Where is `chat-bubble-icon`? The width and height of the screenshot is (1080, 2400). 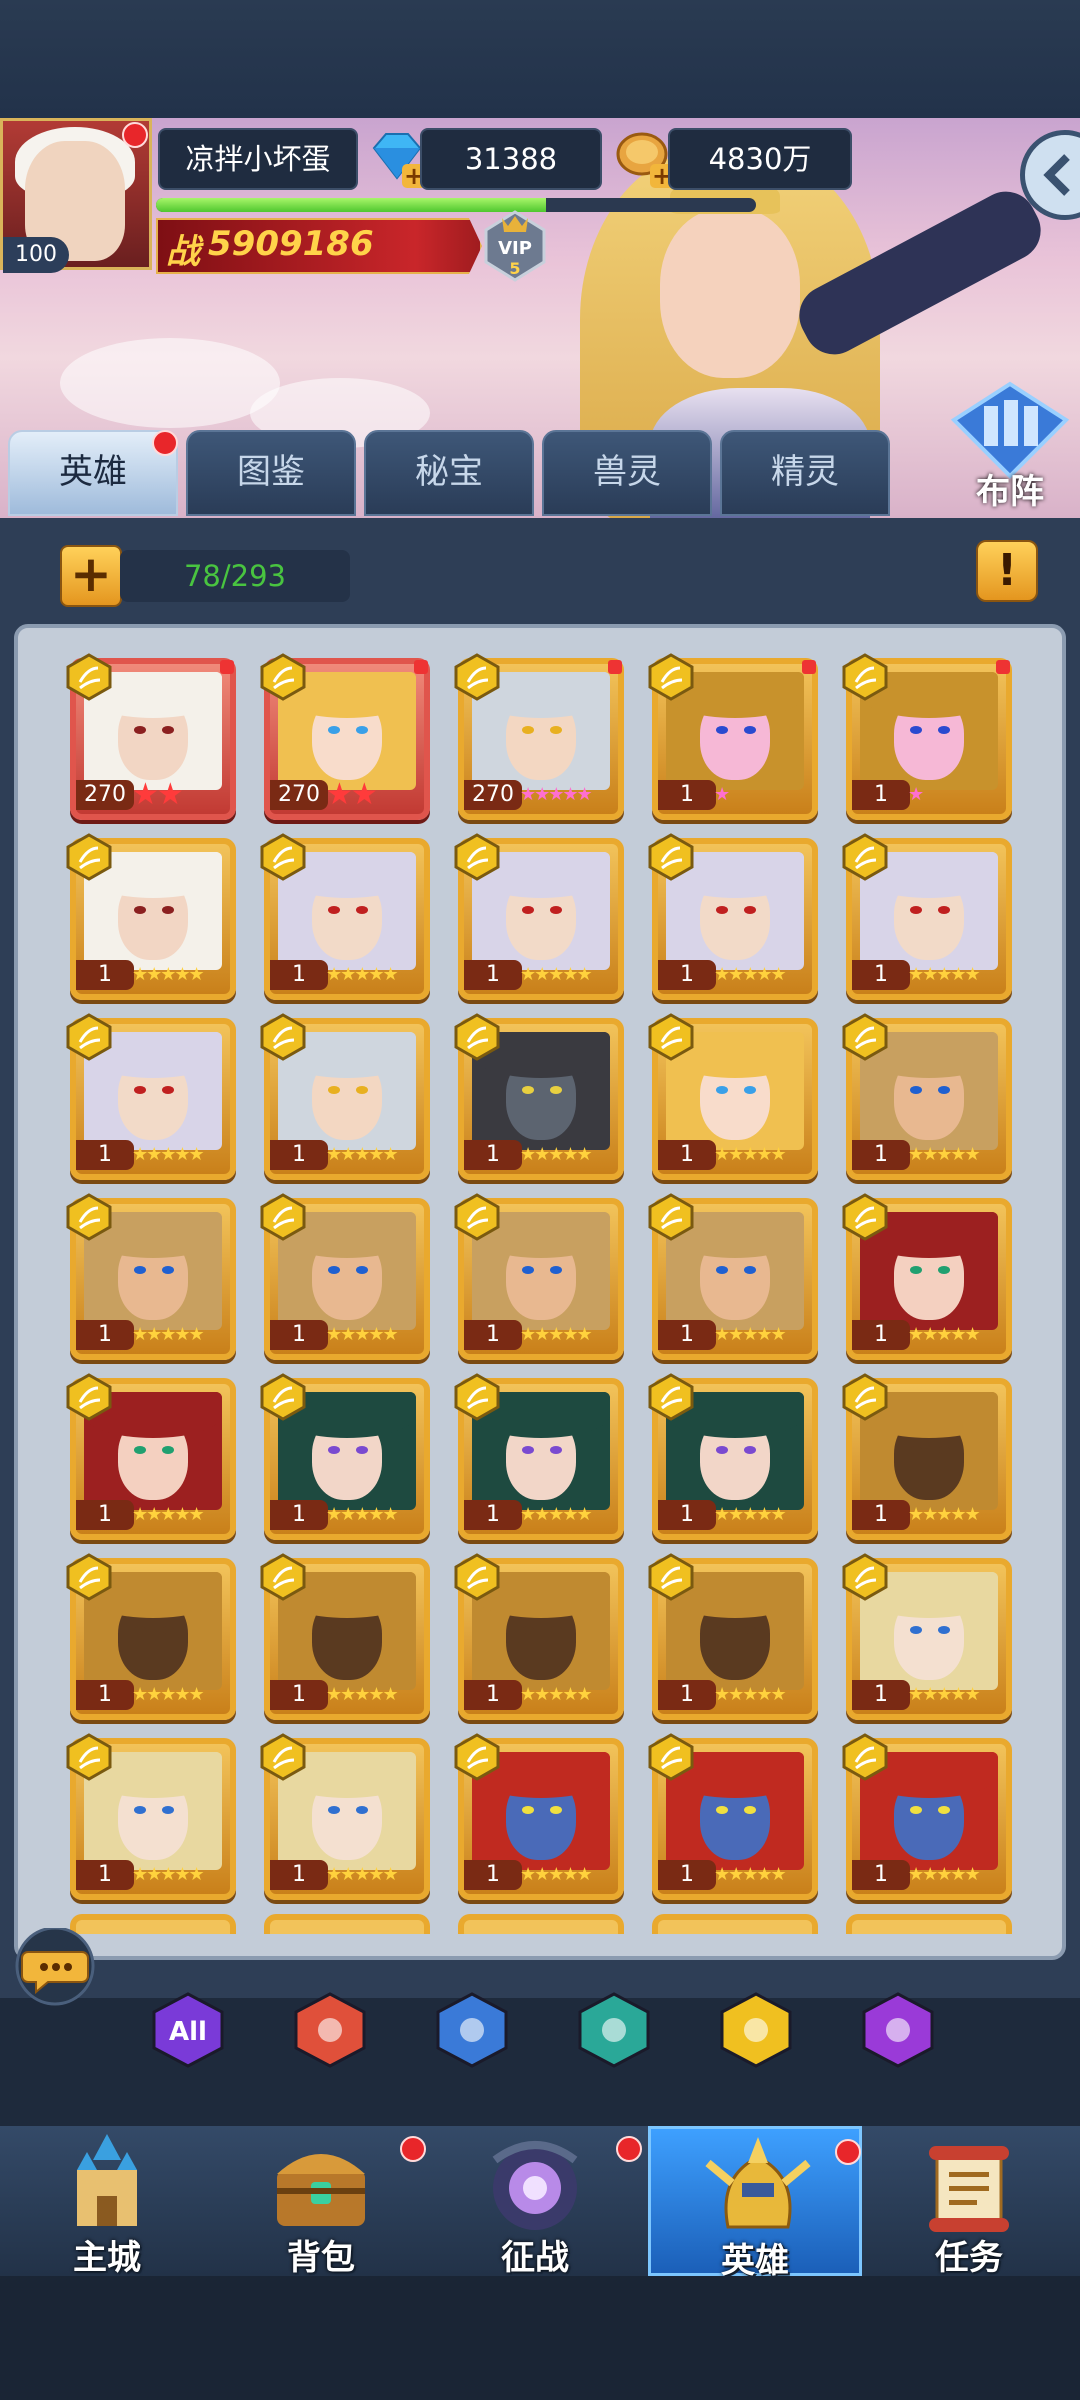 chat-bubble-icon is located at coordinates (55, 1966).